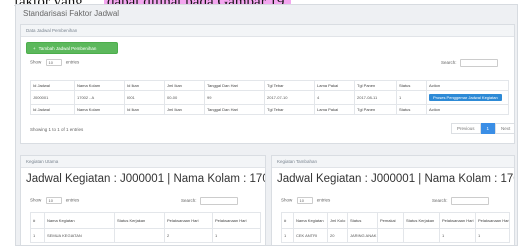 The image size is (523, 246). Describe the element at coordinates (375, 109) in the screenshot. I see `column-footer: Tgl Panen` at that location.